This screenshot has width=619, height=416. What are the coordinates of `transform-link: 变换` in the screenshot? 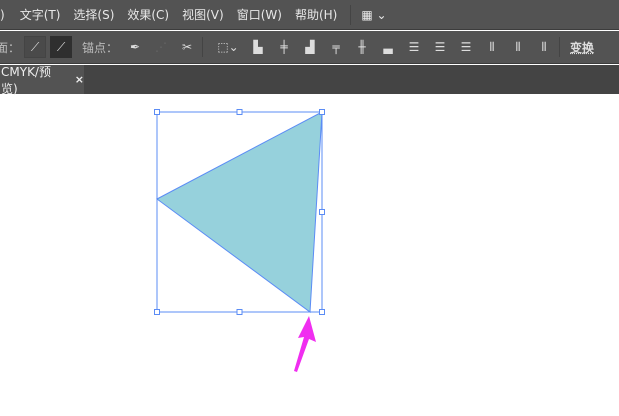 It's located at (582, 47).